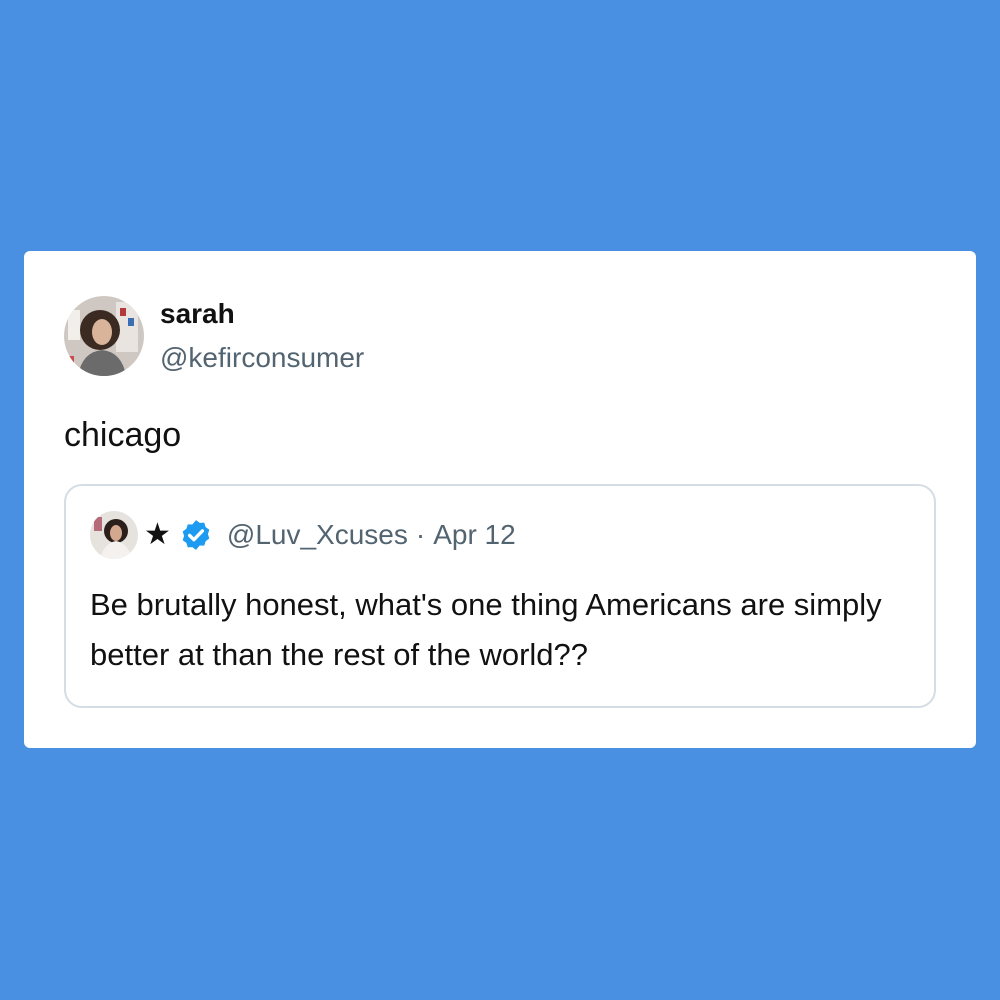 This screenshot has height=1000, width=1000. I want to click on quoted-author-avatar-image, so click(114, 535).